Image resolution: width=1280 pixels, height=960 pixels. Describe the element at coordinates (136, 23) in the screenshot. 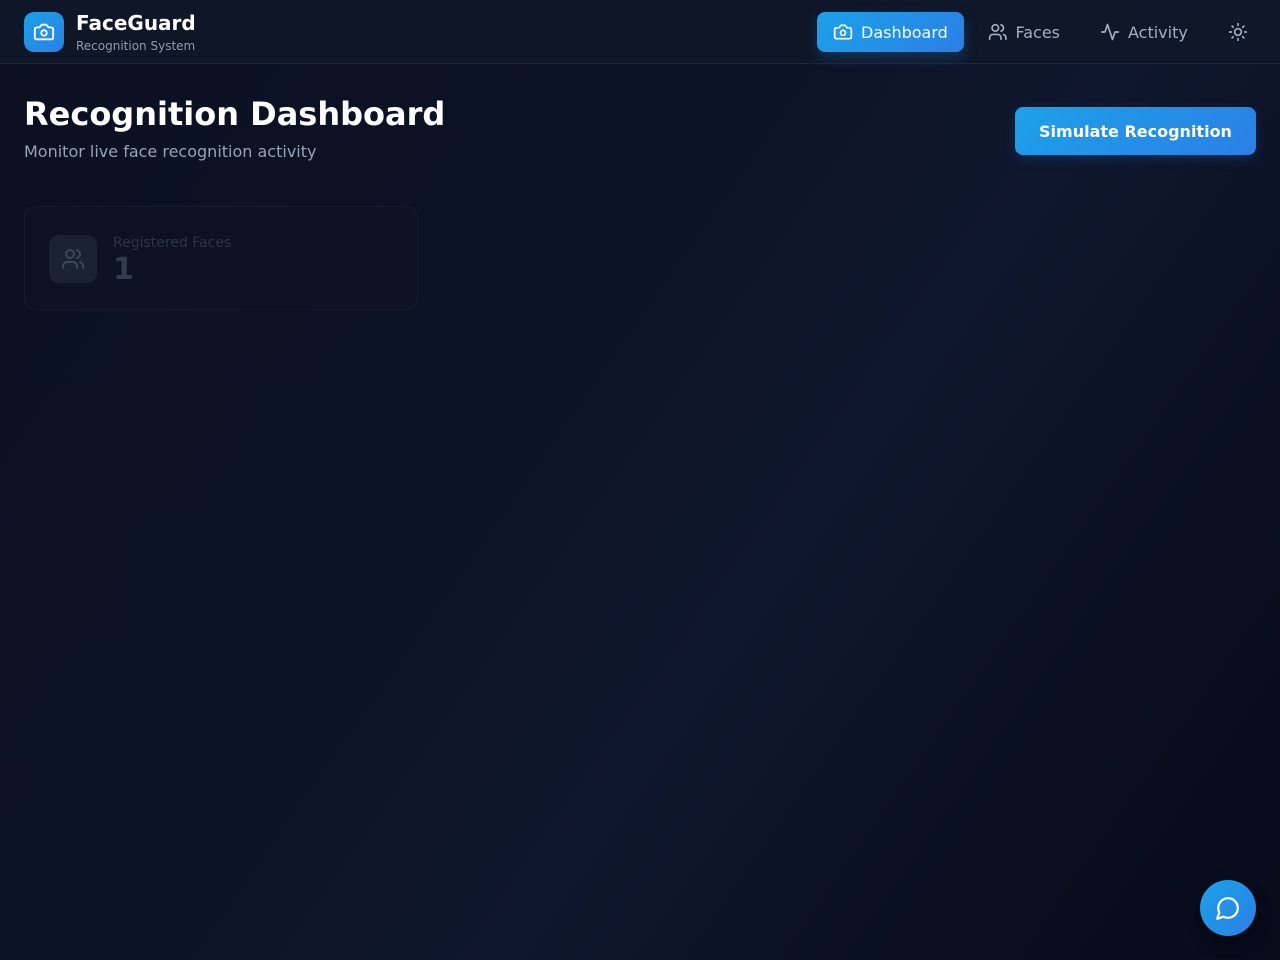

I see `app-name: FaceGuard` at that location.